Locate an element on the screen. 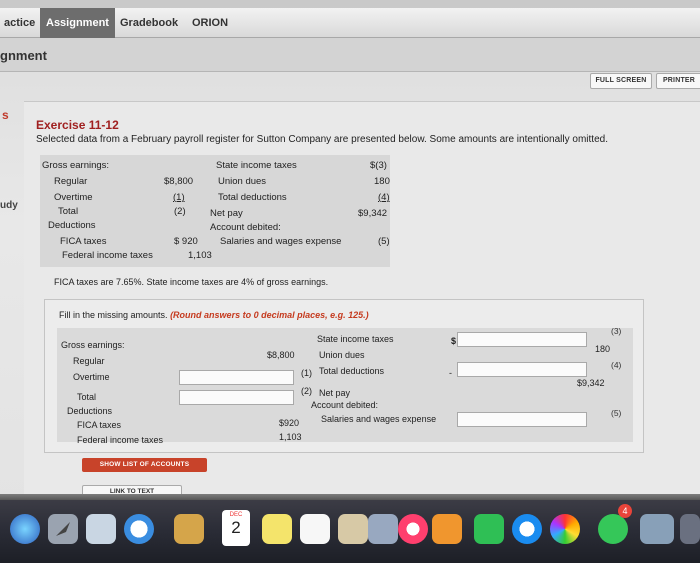  app-store-icon is located at coordinates (527, 529).